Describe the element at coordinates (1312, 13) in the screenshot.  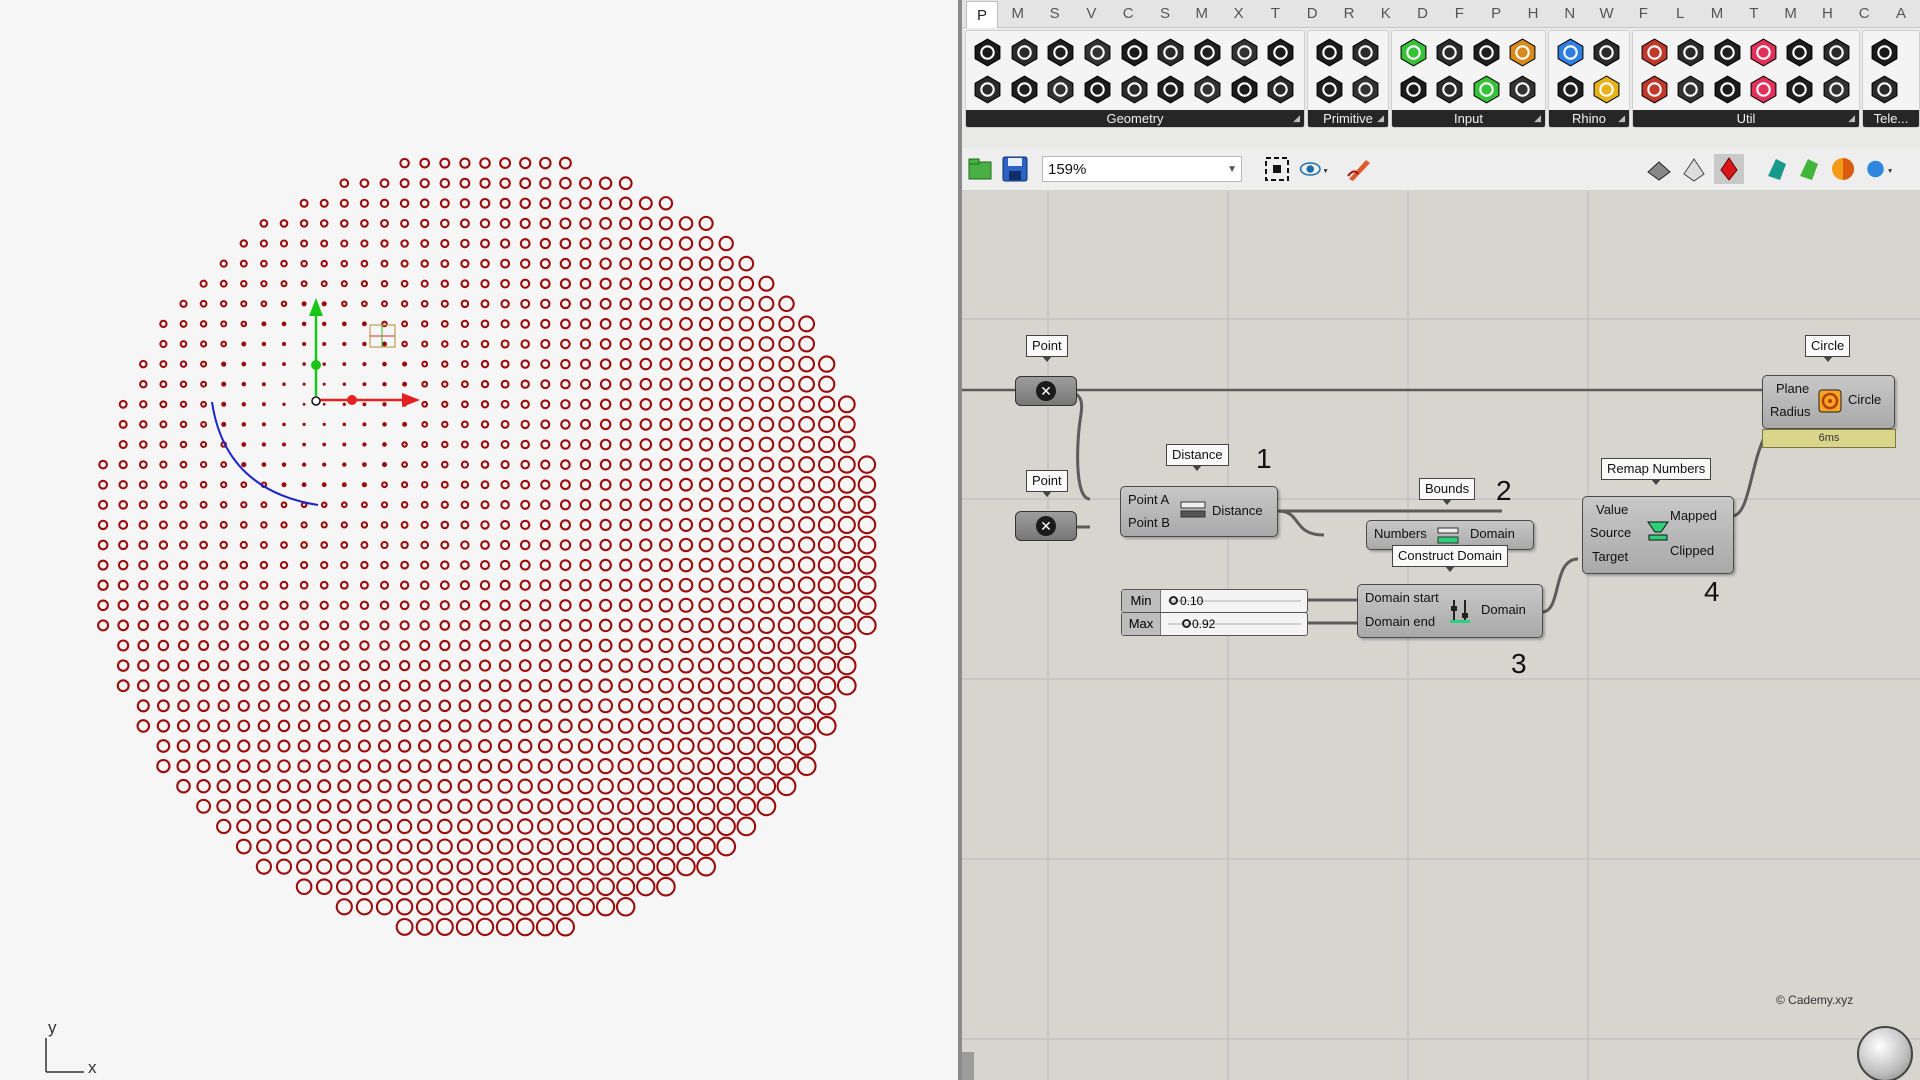
I see `tab-d-9: D` at that location.